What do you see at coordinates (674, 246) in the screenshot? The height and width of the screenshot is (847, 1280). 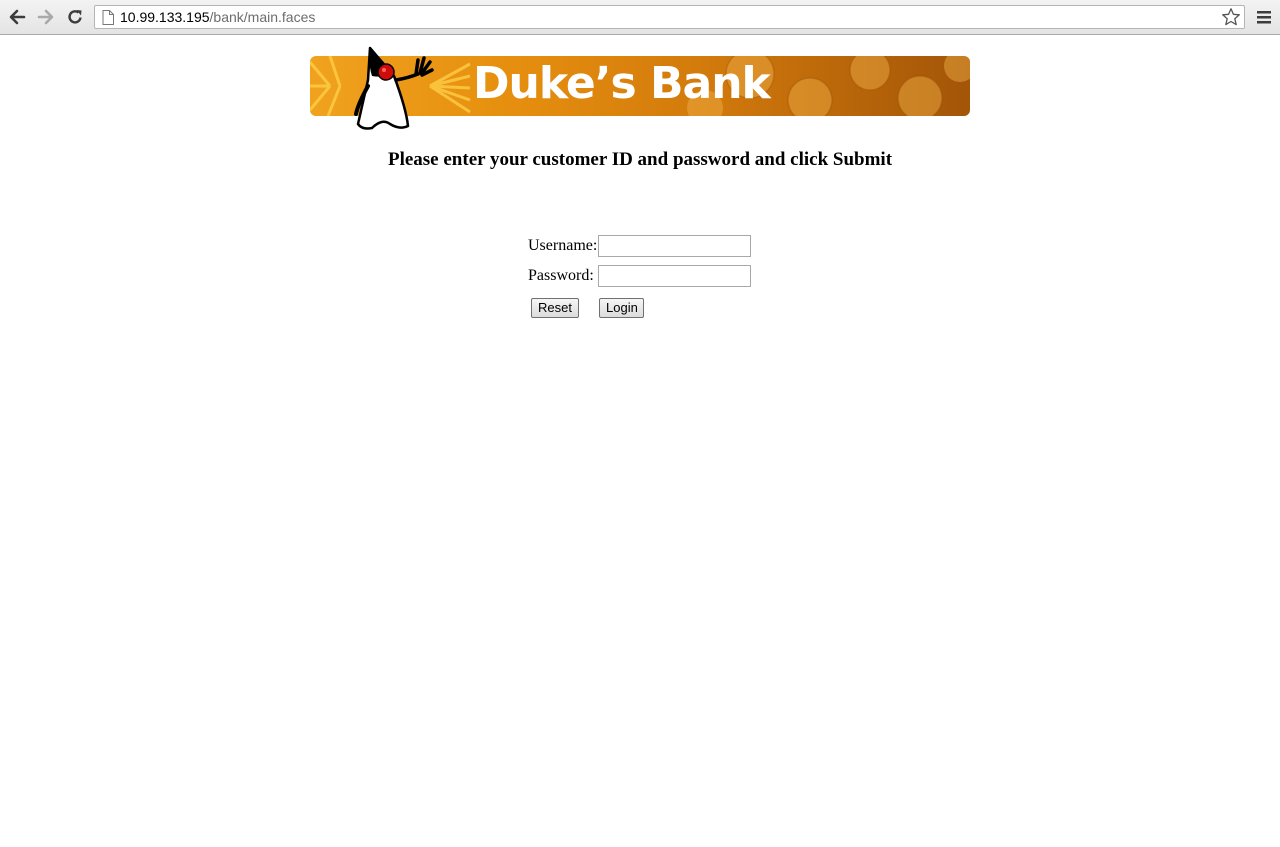 I see `username-input` at bounding box center [674, 246].